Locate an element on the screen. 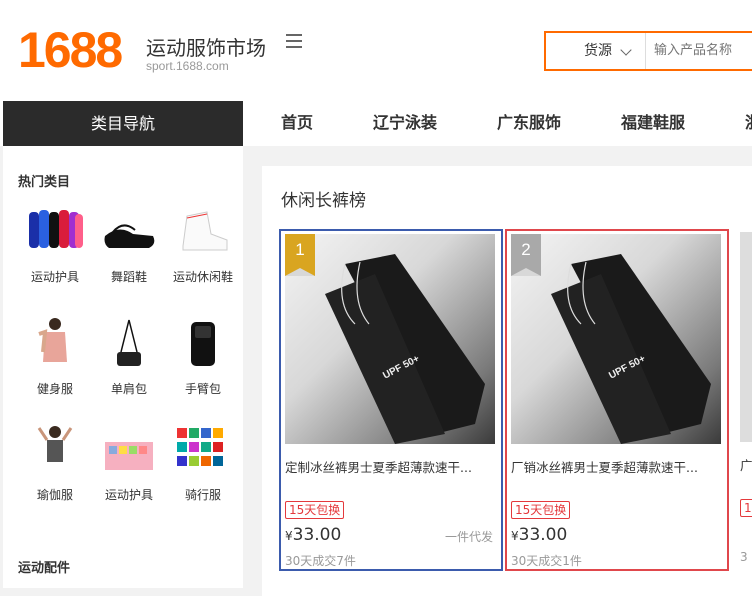 This screenshot has height=596, width=752. sales-count: 30天成交1件 is located at coordinates (546, 561).